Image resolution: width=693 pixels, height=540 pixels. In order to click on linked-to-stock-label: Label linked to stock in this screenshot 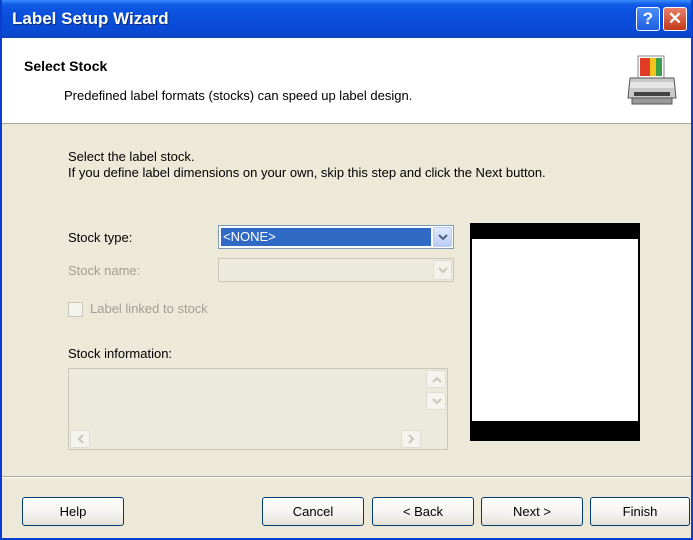, I will do `click(149, 308)`.